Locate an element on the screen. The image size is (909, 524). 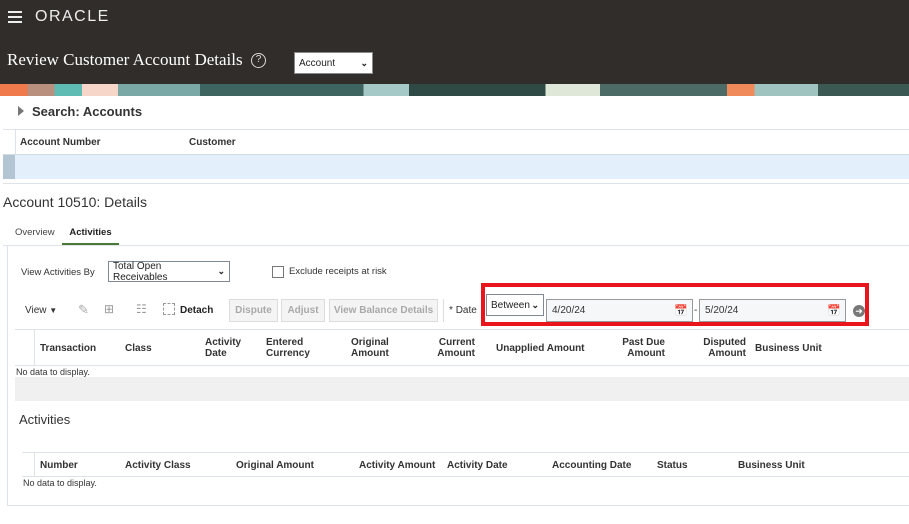
tab-overview: Overview is located at coordinates (35, 232).